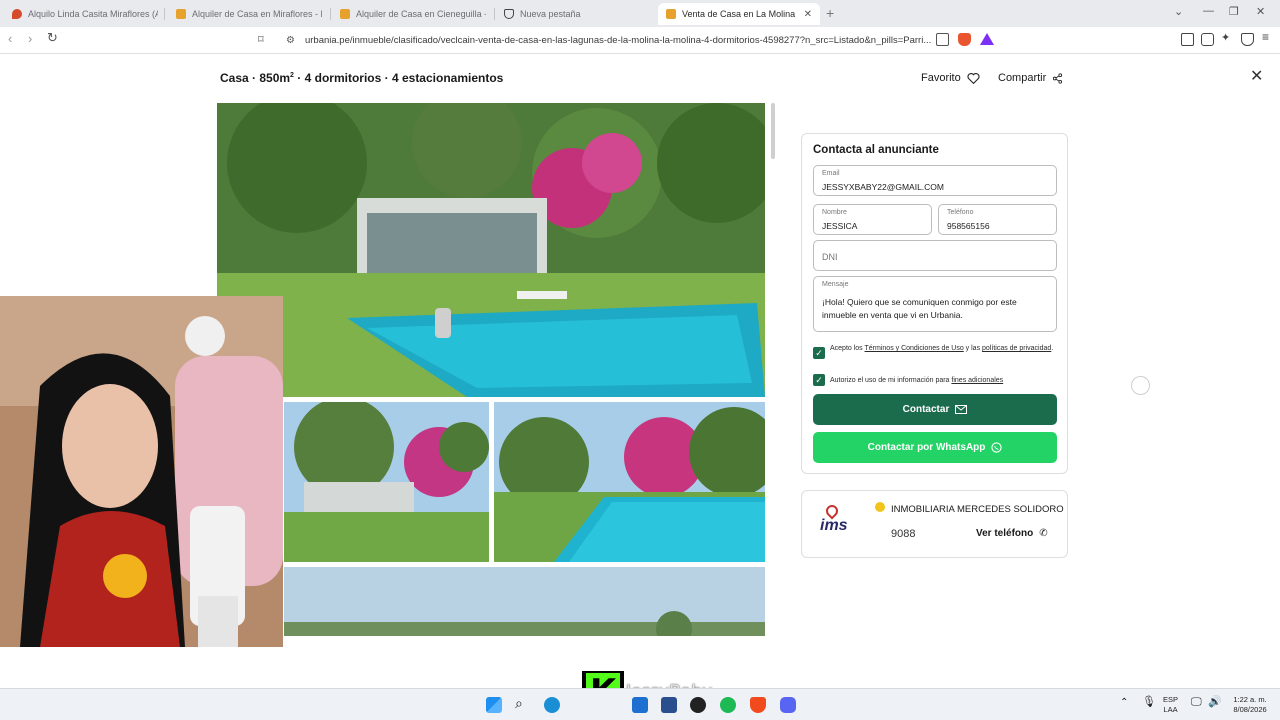  I want to click on back-icon: ‹, so click(10, 38).